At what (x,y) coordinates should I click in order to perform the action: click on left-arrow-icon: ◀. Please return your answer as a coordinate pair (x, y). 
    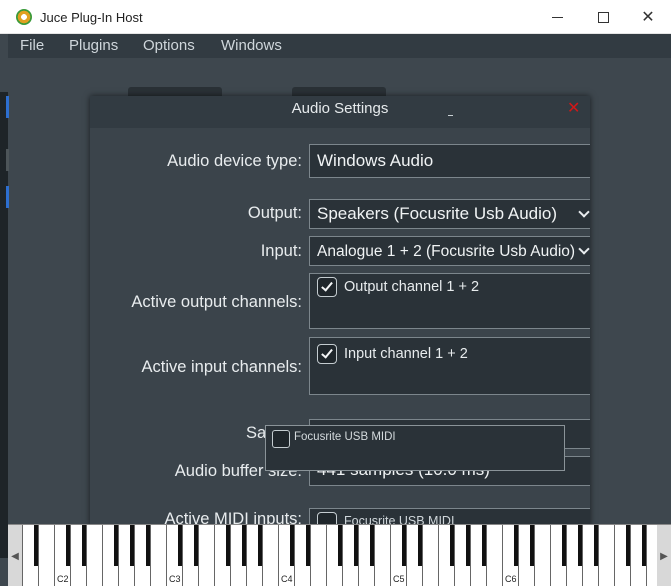
    Looking at the image, I should click on (15, 556).